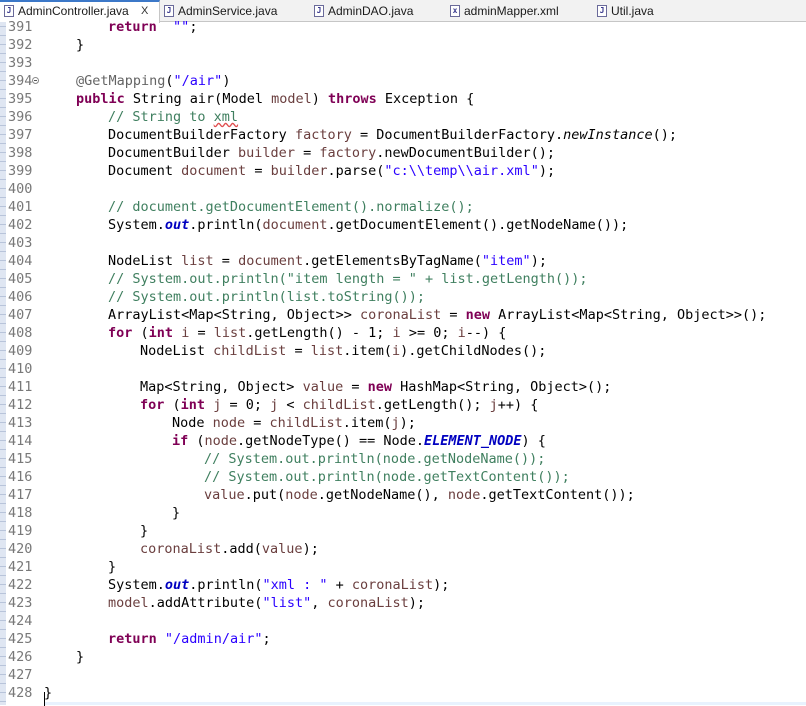 This screenshot has height=706, width=806. Describe the element at coordinates (319, 603) in the screenshot. I see `code-token: ,` at that location.